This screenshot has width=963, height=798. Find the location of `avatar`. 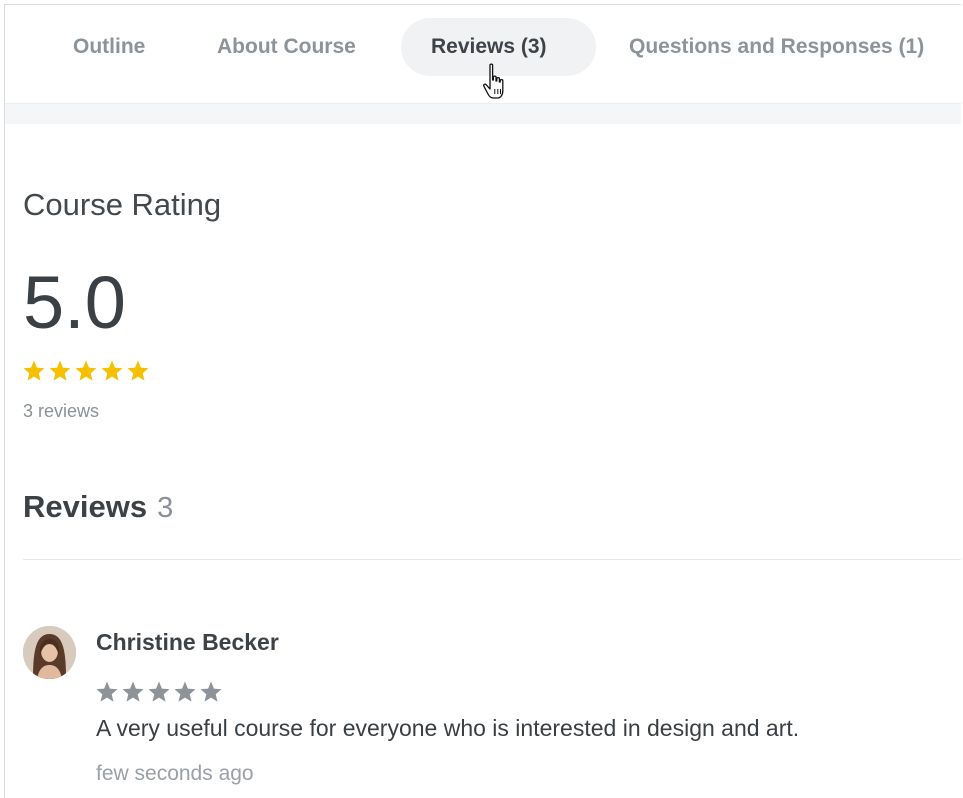

avatar is located at coordinates (49, 652).